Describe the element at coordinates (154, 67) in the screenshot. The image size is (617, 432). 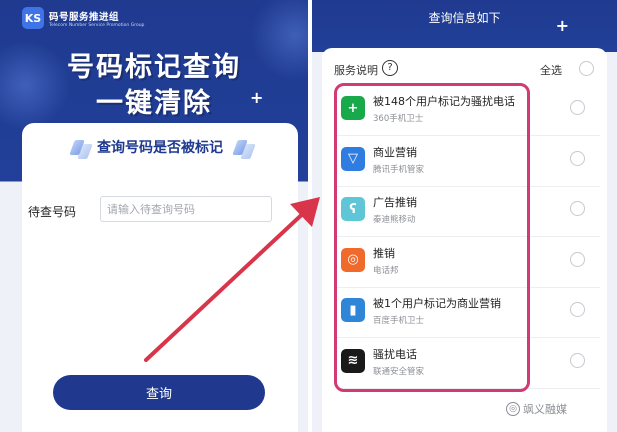
I see `hero-title-line1: 号码标记查询` at that location.